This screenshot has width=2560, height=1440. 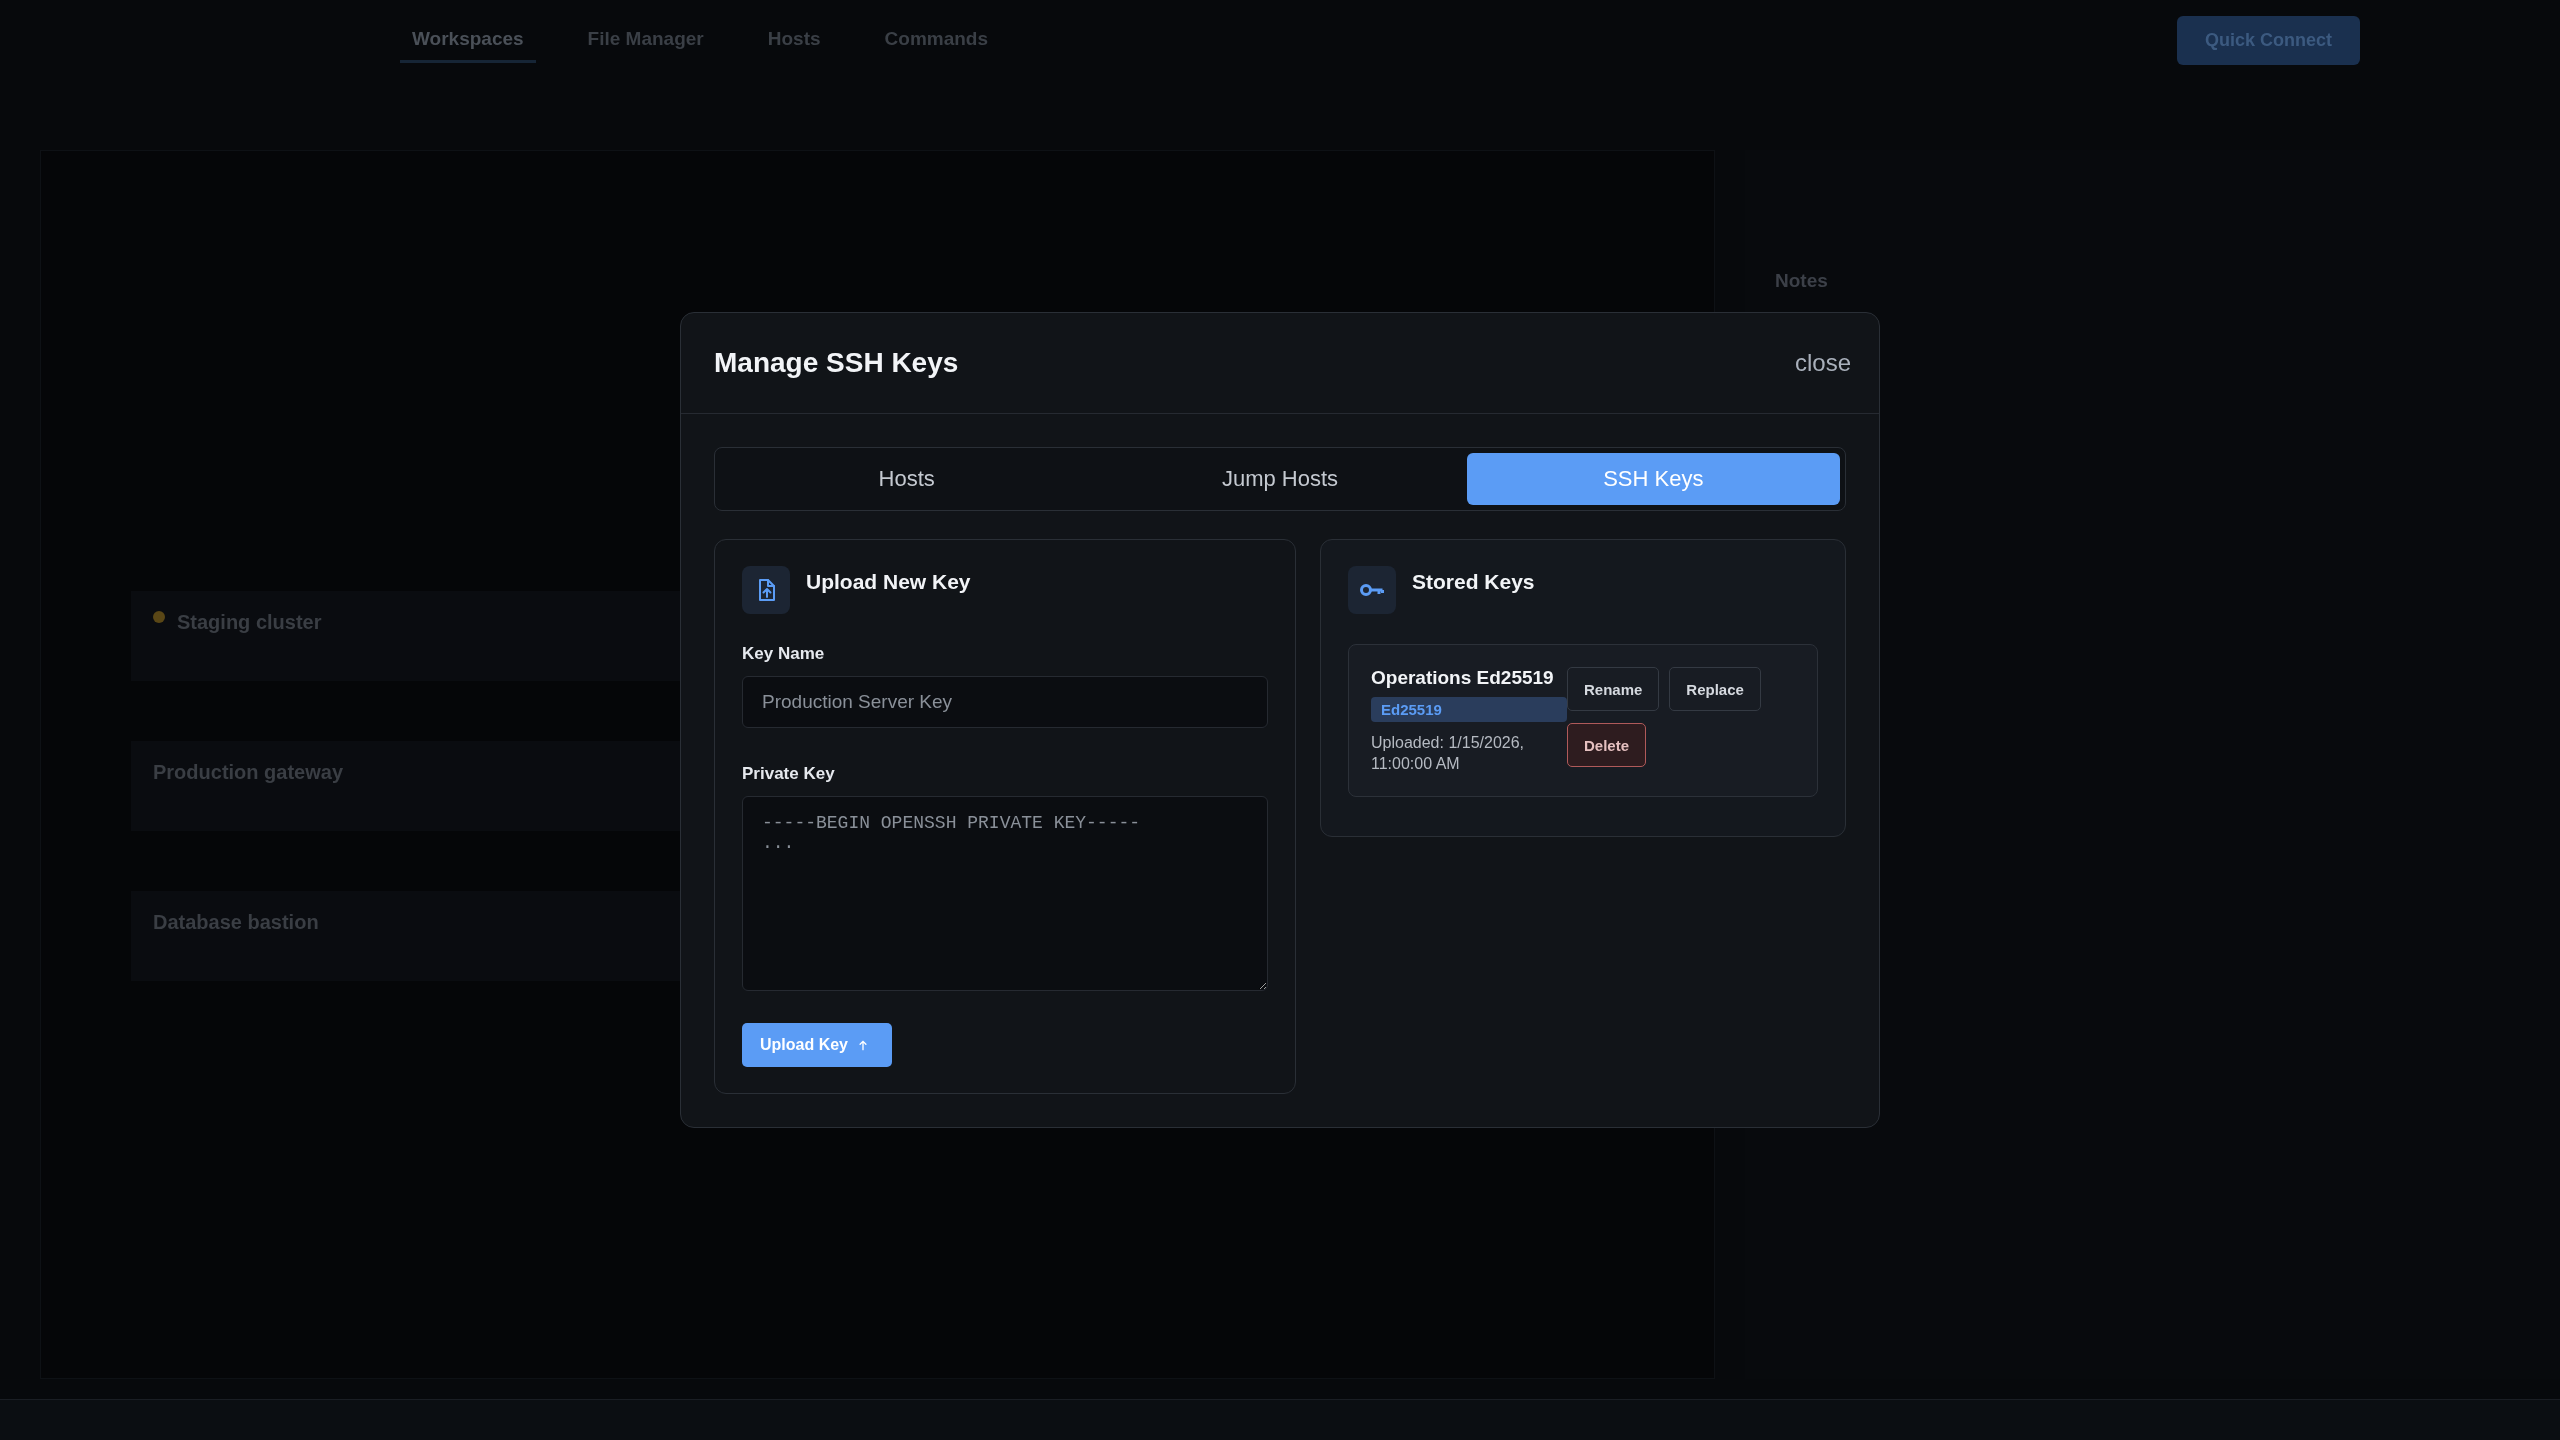 I want to click on card-title: Stored Keys, so click(x=1473, y=582).